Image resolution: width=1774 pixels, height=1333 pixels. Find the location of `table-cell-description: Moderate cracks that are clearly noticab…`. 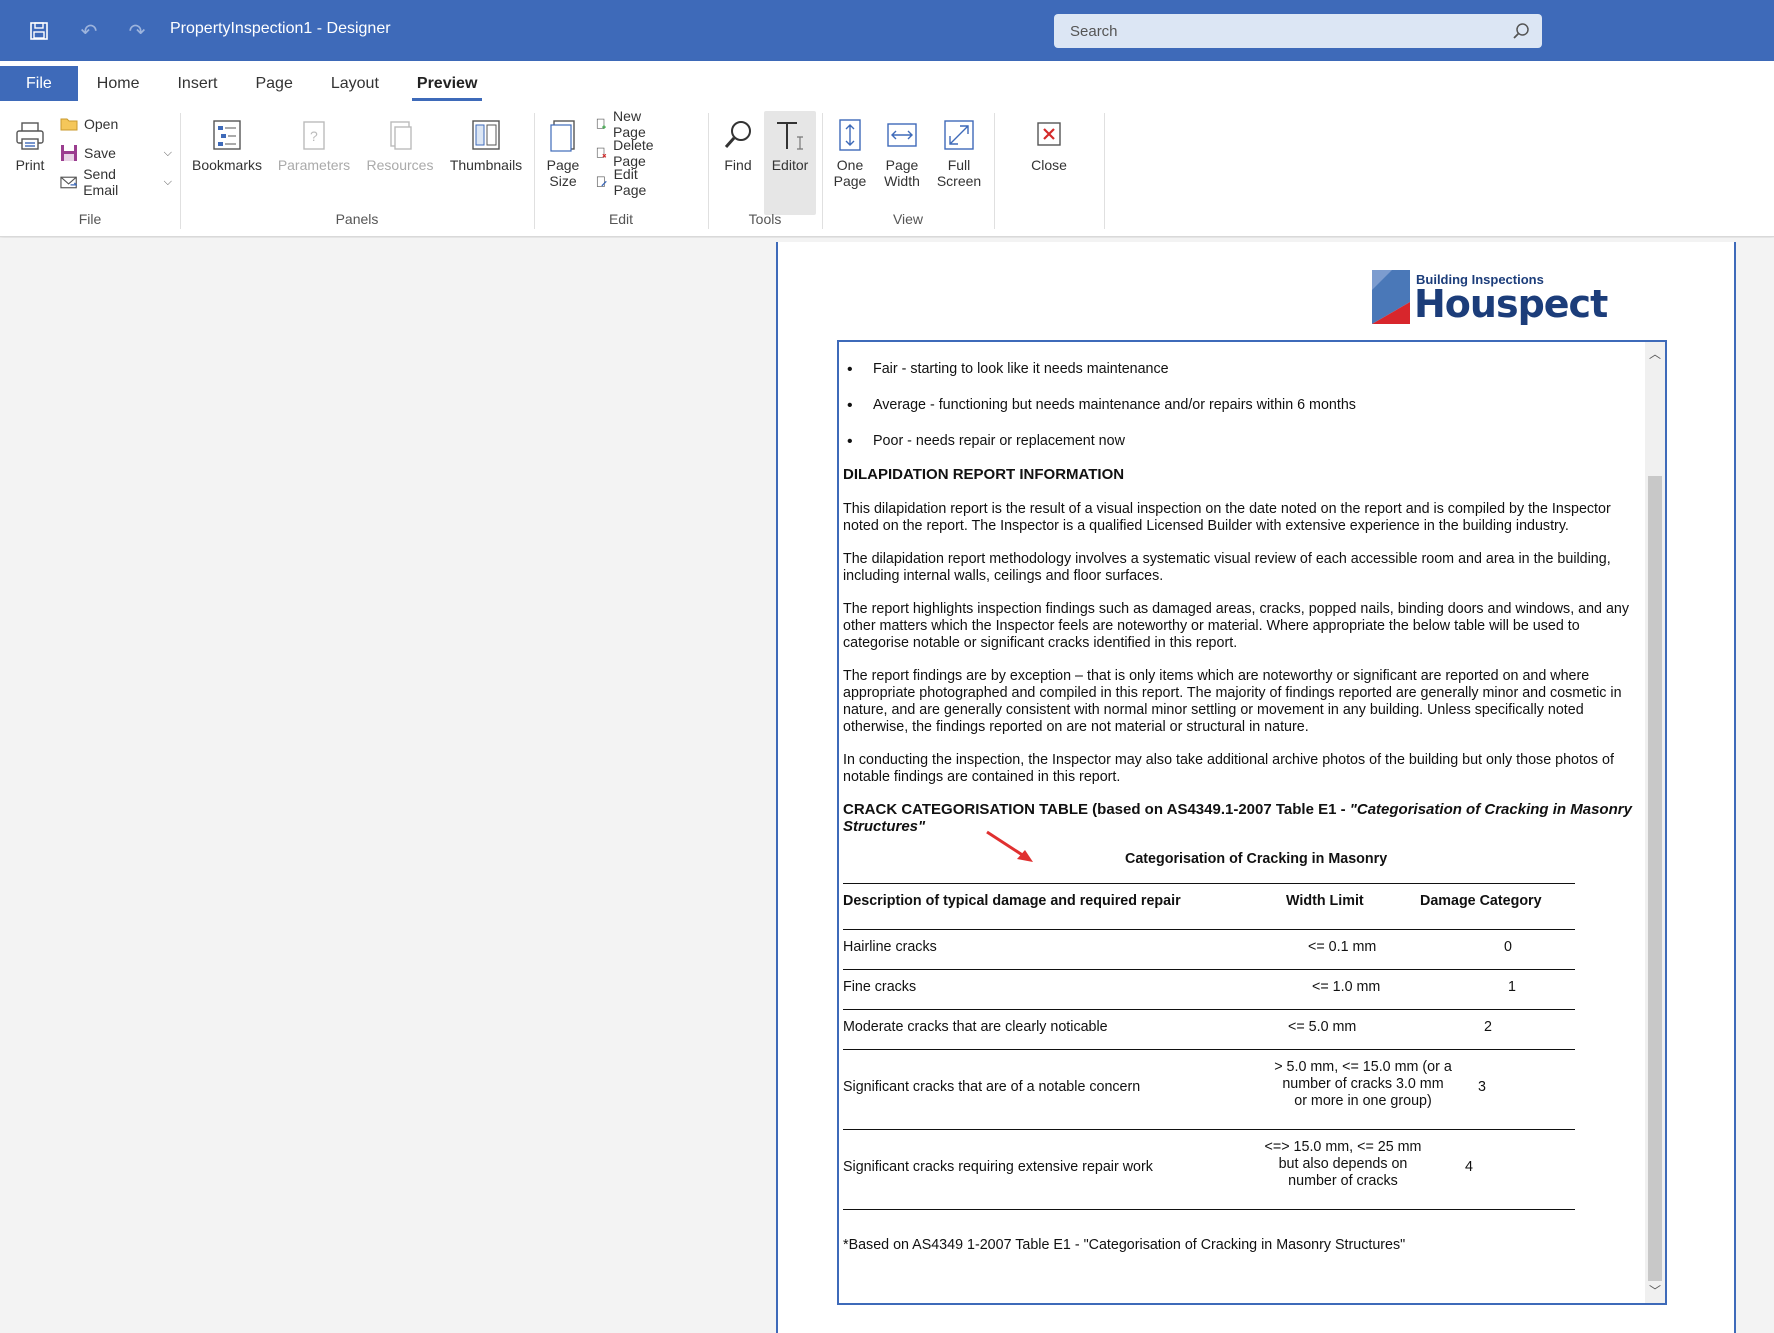

table-cell-description: Moderate cracks that are clearly noticab… is located at coordinates (975, 1027).